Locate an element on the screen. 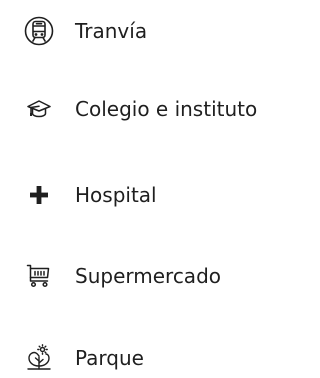 This screenshot has width=320, height=378. poi-item-school: Colegio e instituto is located at coordinates (152, 109).